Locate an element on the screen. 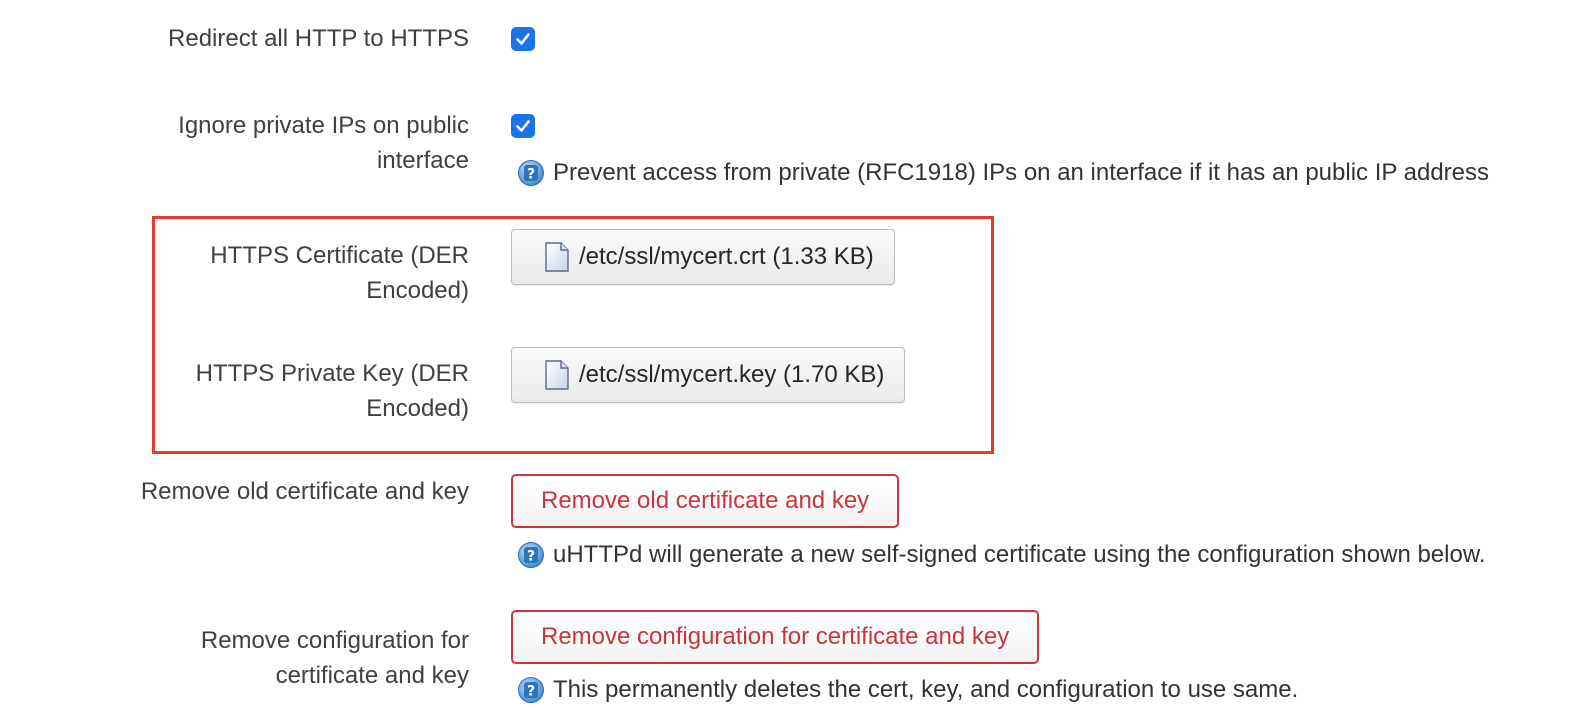 This screenshot has height=728, width=1592. redirect-https-label: Redirect all HTTP to HTTPS is located at coordinates (318, 38).